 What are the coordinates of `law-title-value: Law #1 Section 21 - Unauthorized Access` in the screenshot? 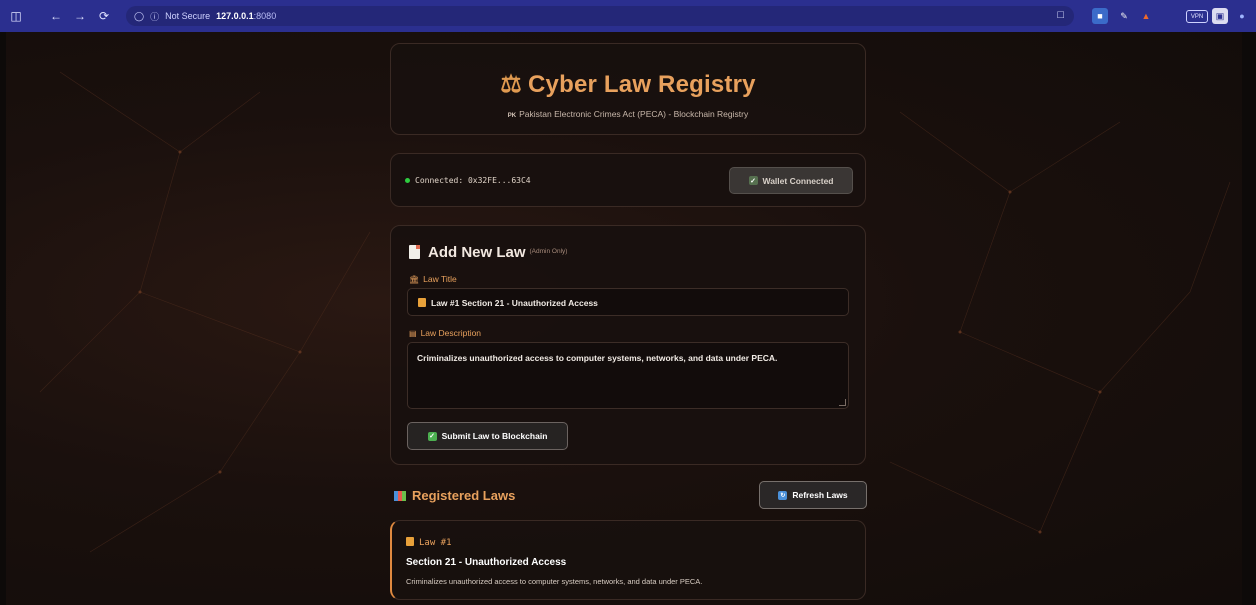 It's located at (514, 303).